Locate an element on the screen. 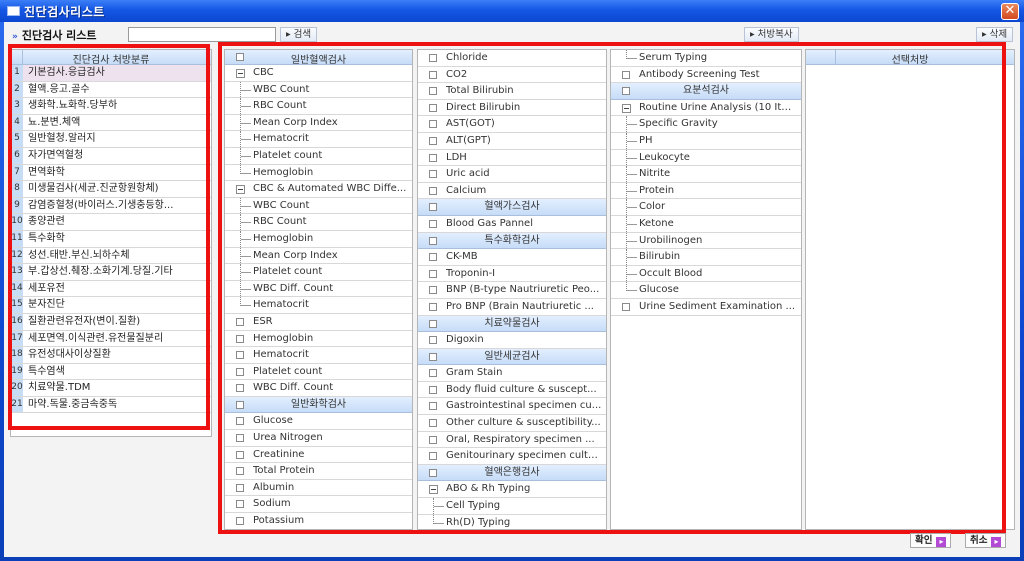  test-item: Urea Nitrogen is located at coordinates (318, 438).